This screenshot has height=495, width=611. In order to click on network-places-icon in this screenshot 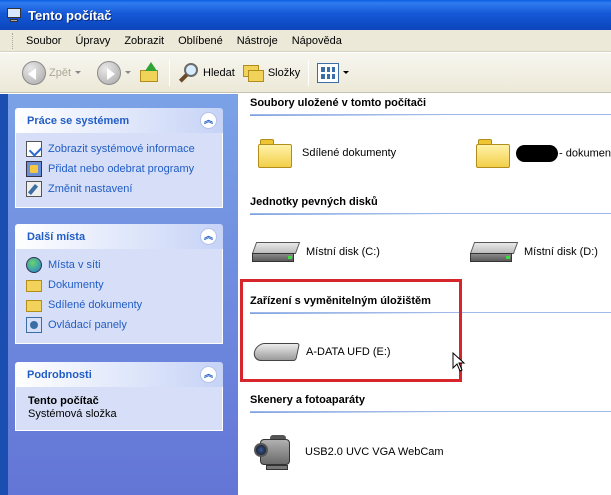, I will do `click(34, 265)`.